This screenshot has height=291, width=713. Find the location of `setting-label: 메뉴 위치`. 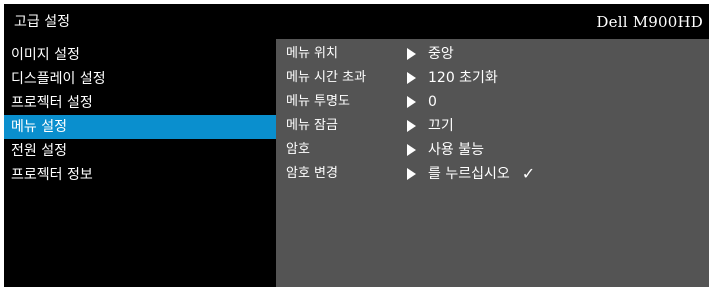

setting-label: 메뉴 위치 is located at coordinates (312, 53).